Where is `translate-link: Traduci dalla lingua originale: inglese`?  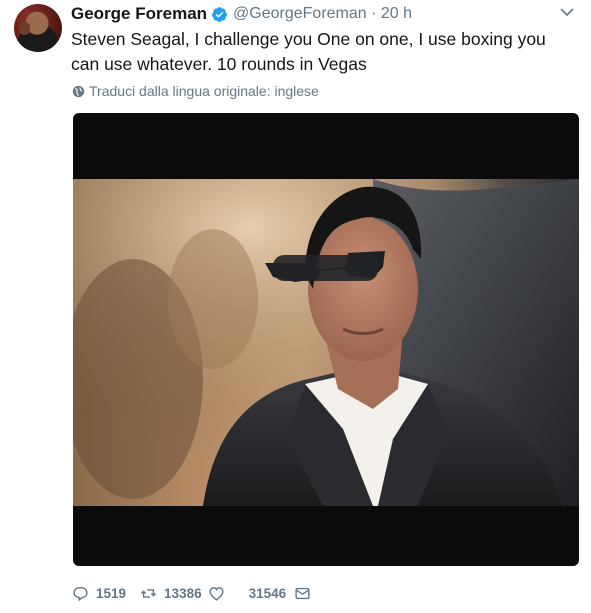 translate-link: Traduci dalla lingua originale: inglese is located at coordinates (195, 91).